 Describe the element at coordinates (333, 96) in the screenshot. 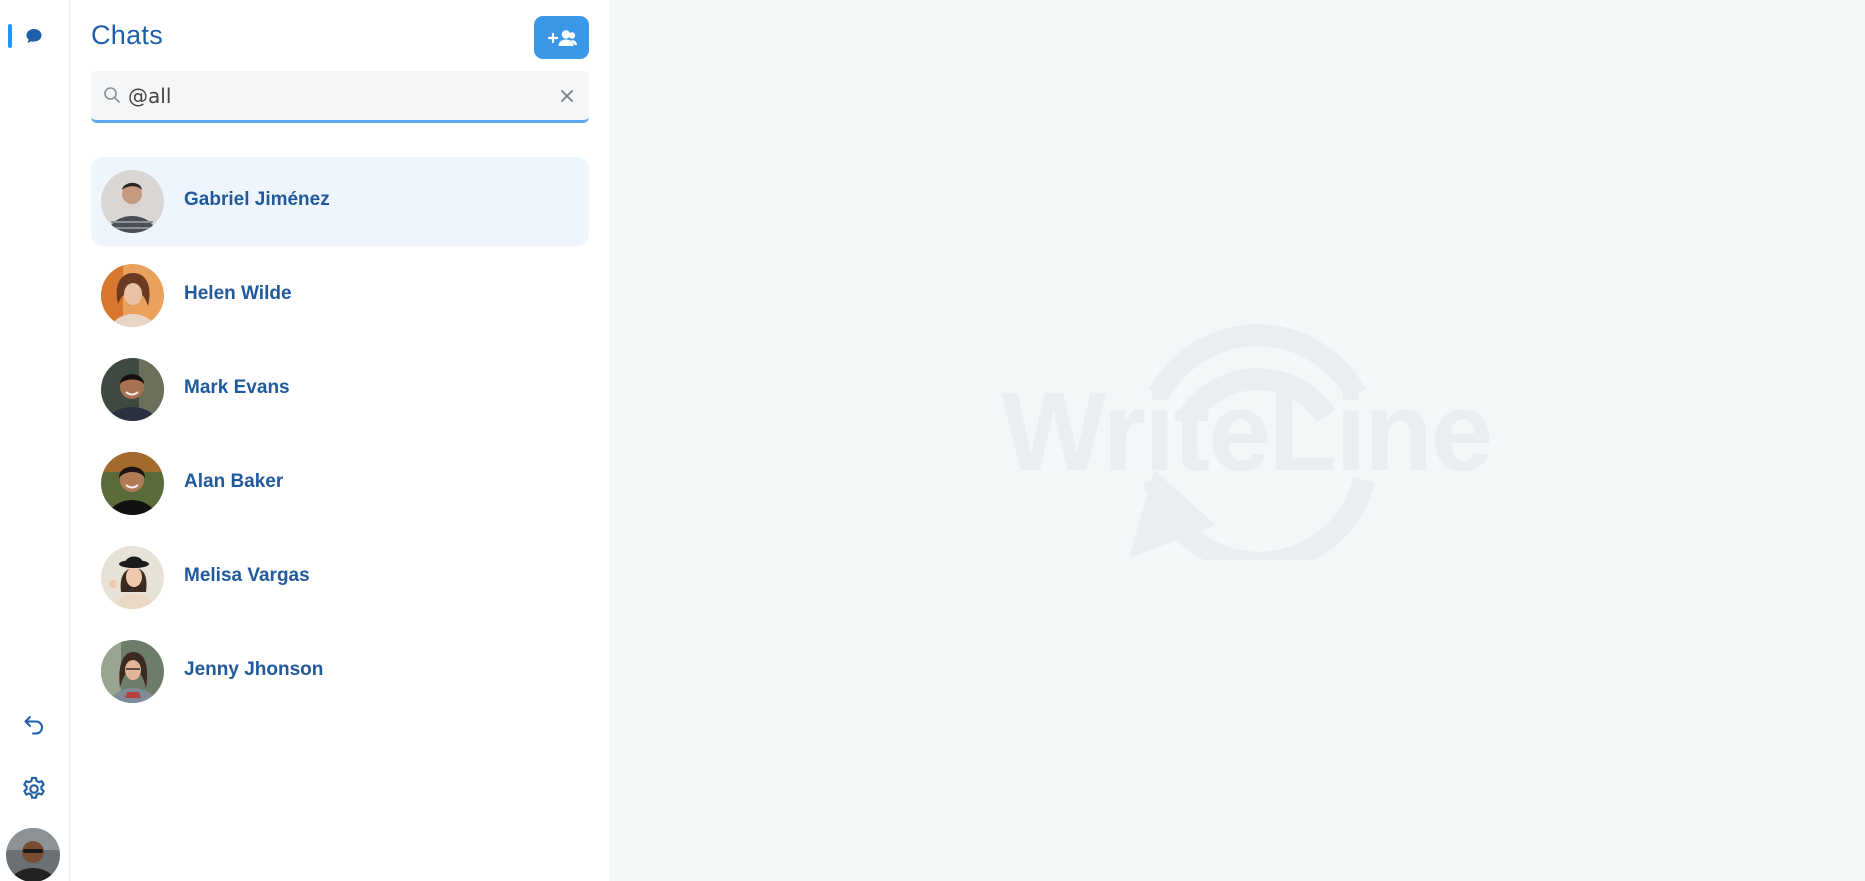

I see `search-input` at that location.